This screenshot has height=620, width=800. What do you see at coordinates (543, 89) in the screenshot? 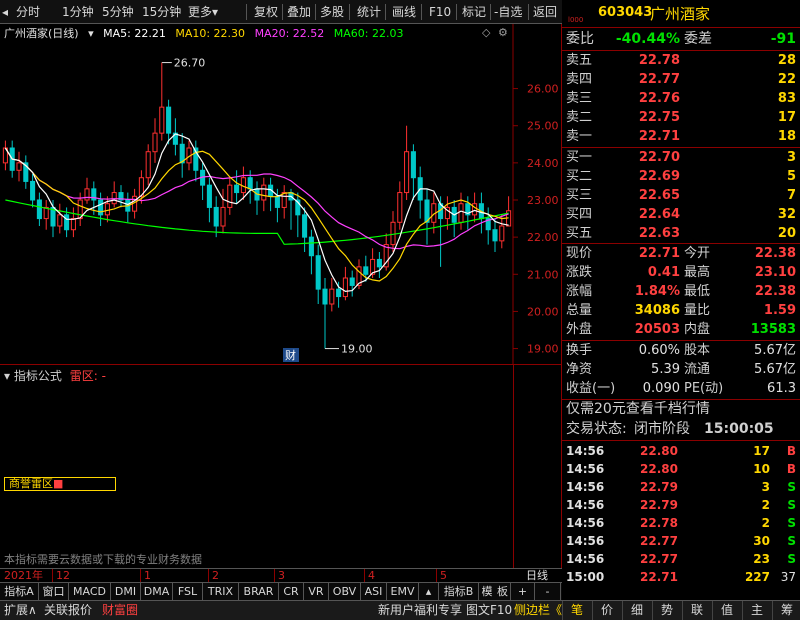
I see `price-axis-label: 26.00` at bounding box center [543, 89].